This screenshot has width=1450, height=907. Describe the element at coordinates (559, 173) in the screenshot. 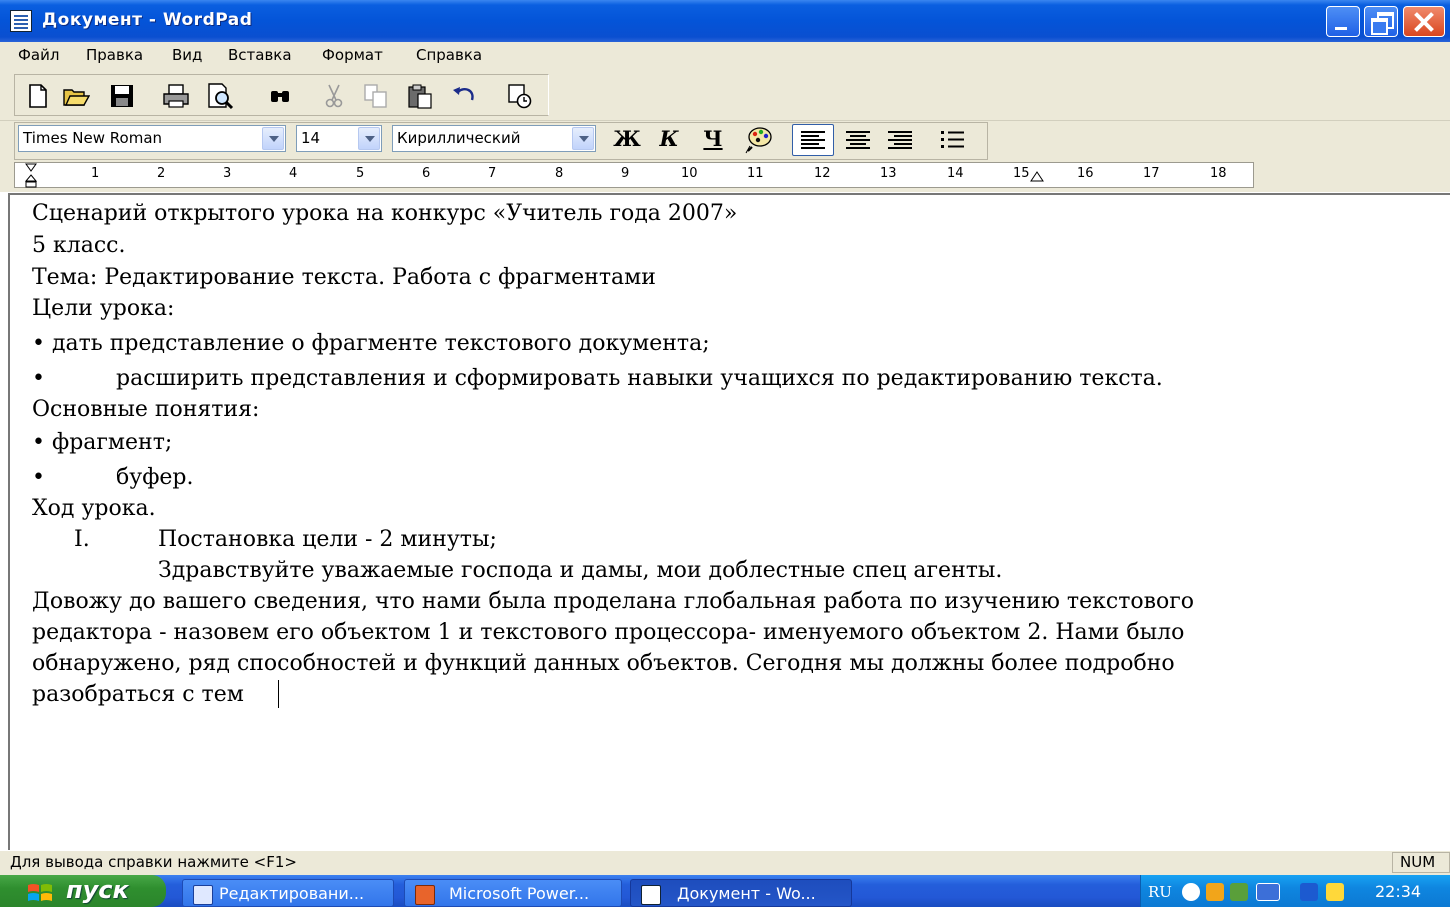

I see `ruler-mark: 8` at that location.